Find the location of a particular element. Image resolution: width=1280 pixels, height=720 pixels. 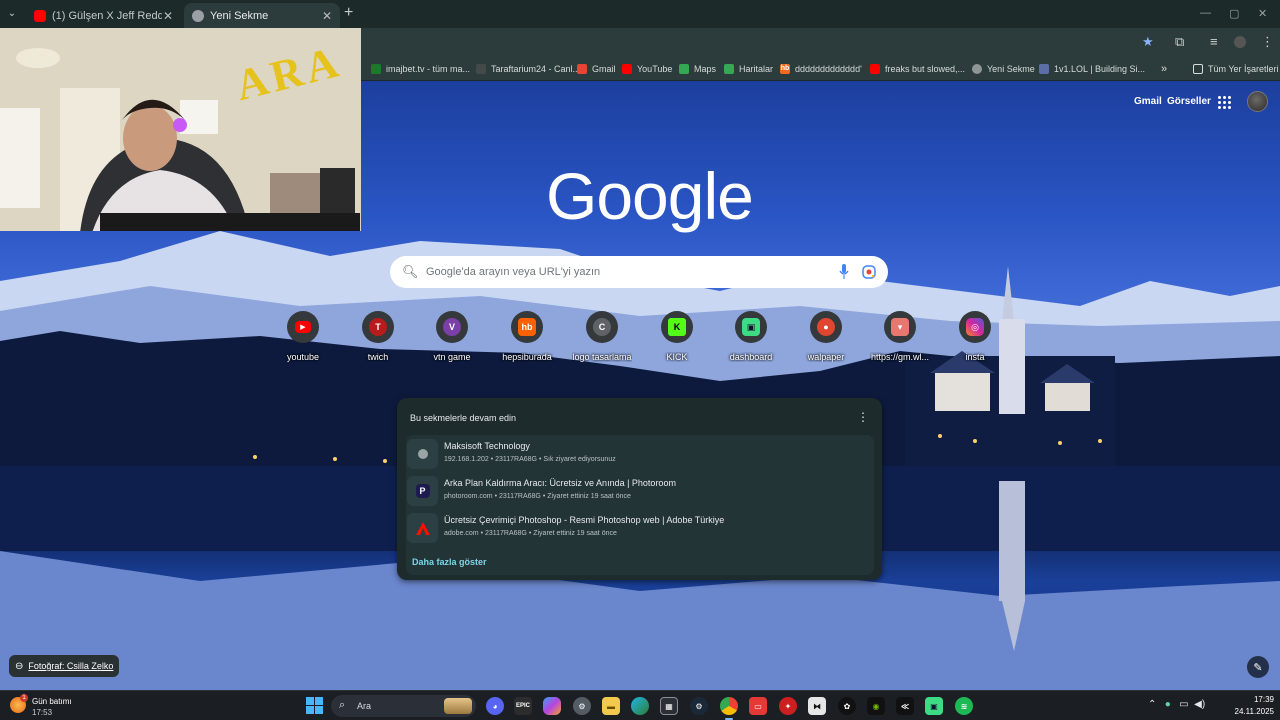

shortcut-kick: K KICK is located at coordinates (677, 336).